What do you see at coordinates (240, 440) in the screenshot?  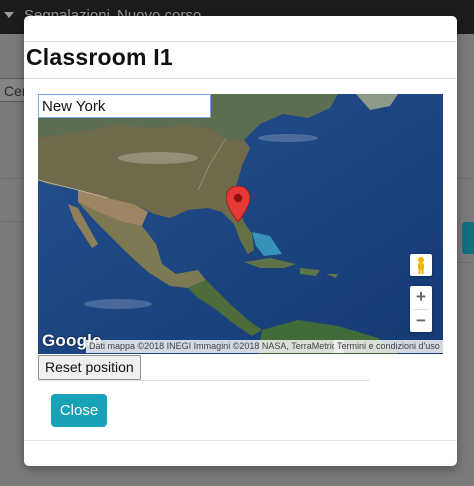 I see `modal-footer-divider` at bounding box center [240, 440].